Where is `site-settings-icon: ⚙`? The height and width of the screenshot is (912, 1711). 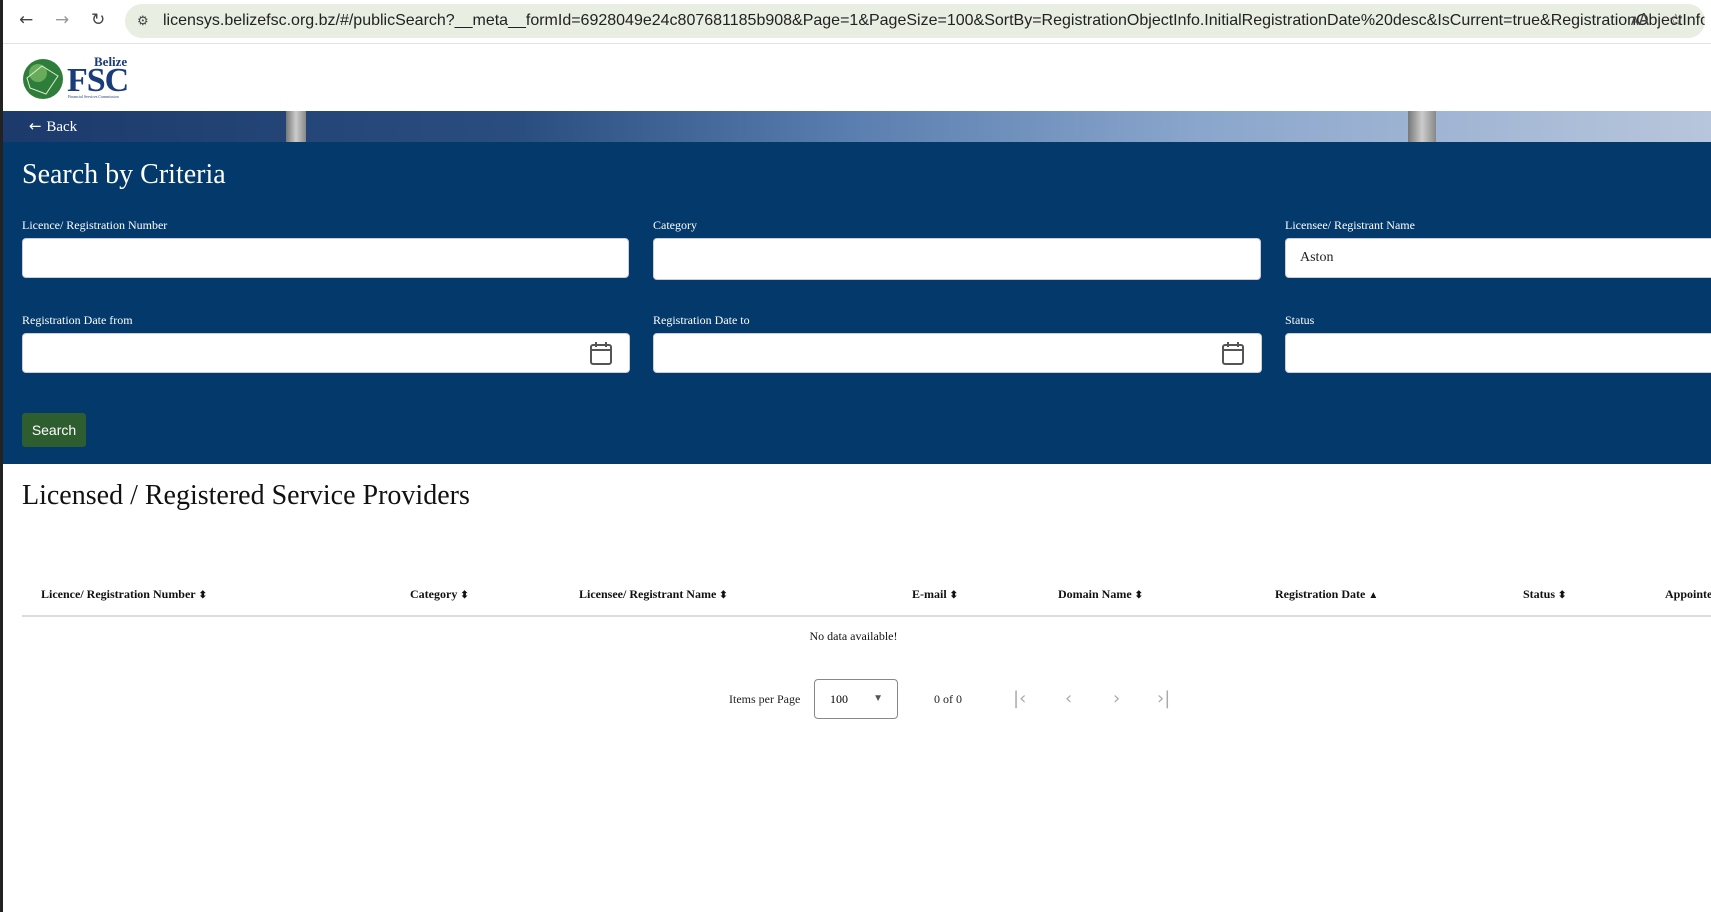 site-settings-icon: ⚙ is located at coordinates (143, 21).